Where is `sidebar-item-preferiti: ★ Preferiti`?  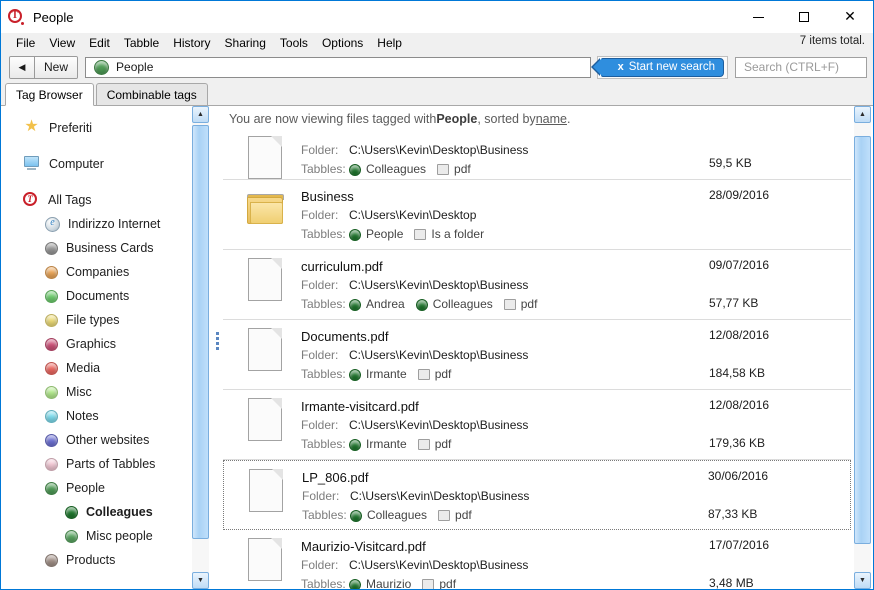
sidebar-item-preferiti: ★ Preferiti is located at coordinates (107, 127).